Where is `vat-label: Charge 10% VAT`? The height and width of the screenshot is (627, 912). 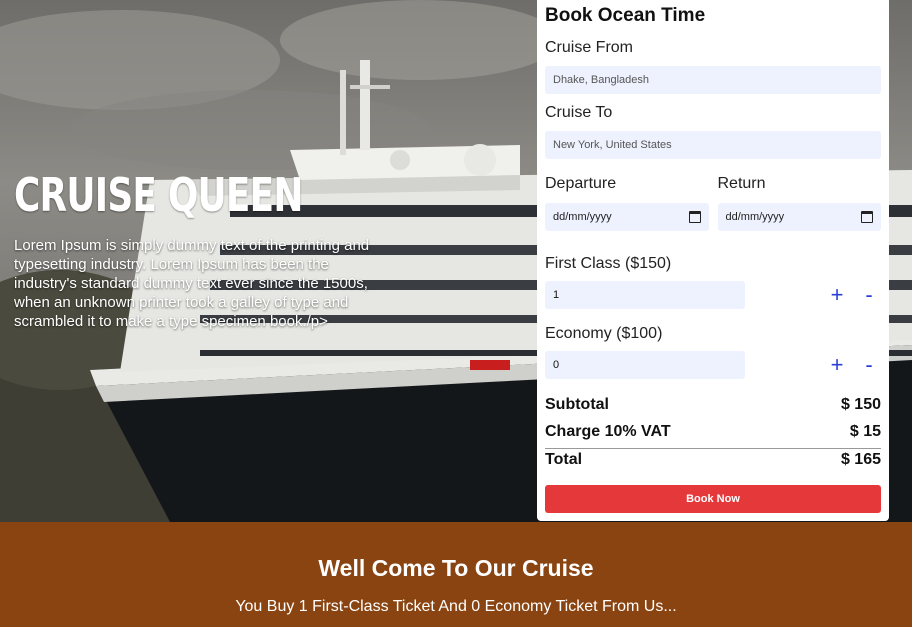
vat-label: Charge 10% VAT is located at coordinates (608, 431).